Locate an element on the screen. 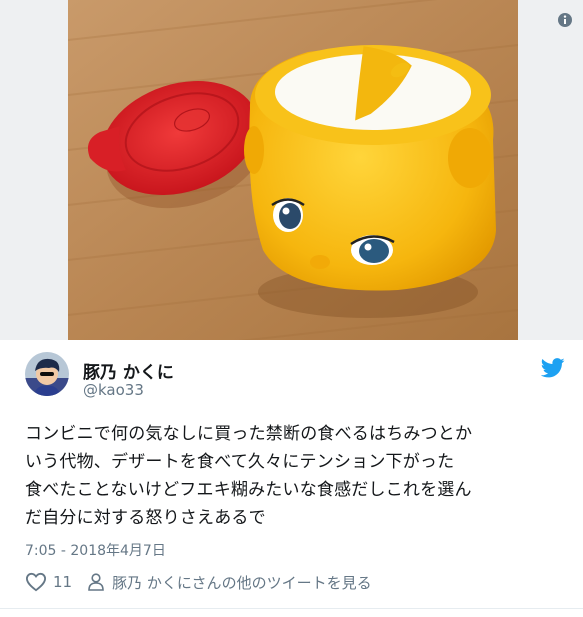  timestamp-link: 7:05 - 2018年4月7日 is located at coordinates (95, 550).